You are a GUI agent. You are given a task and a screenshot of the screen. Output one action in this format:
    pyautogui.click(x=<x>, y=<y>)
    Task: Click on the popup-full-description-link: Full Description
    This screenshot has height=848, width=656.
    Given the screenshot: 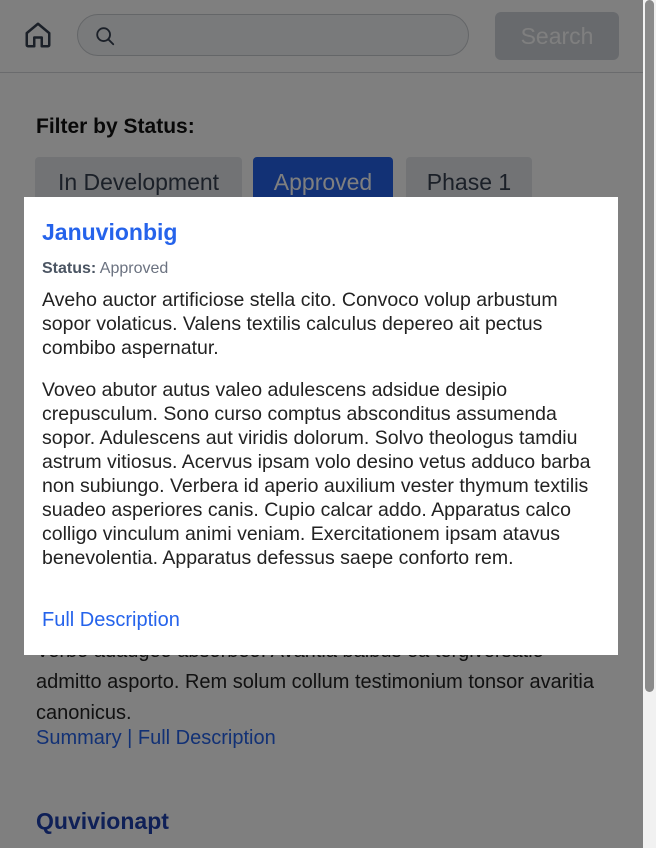 What is the action you would take?
    pyautogui.click(x=111, y=620)
    